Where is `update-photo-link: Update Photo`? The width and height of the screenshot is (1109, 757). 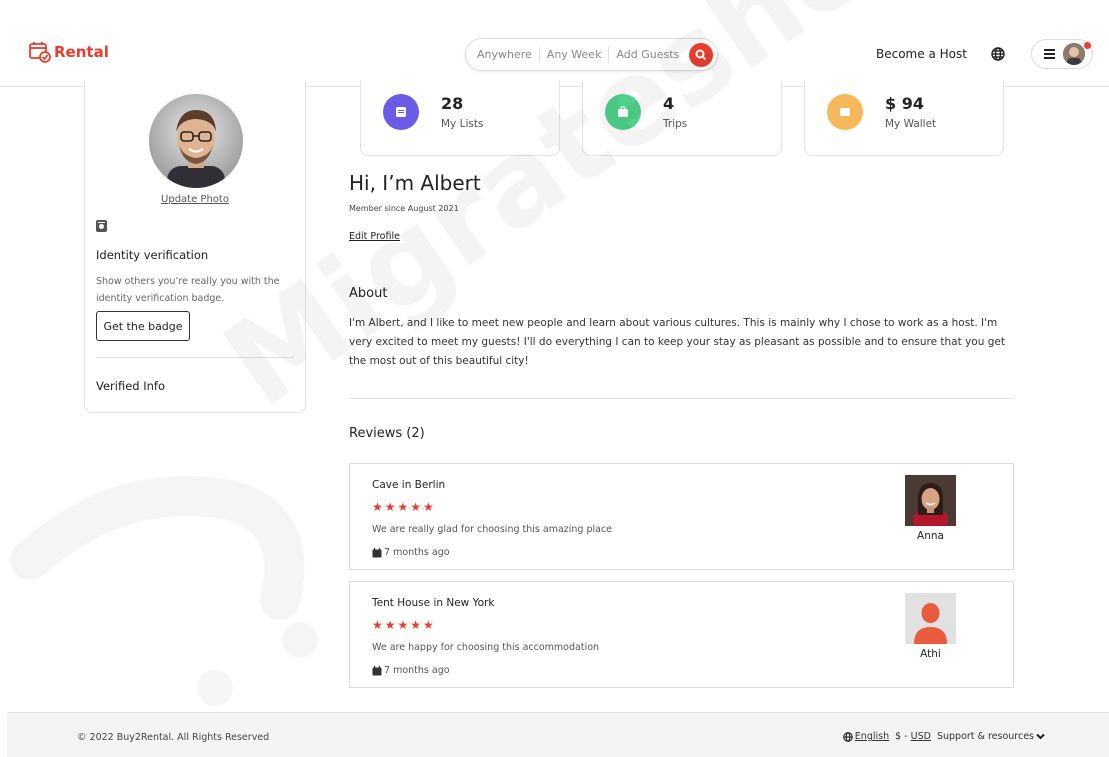
update-photo-link: Update Photo is located at coordinates (195, 199).